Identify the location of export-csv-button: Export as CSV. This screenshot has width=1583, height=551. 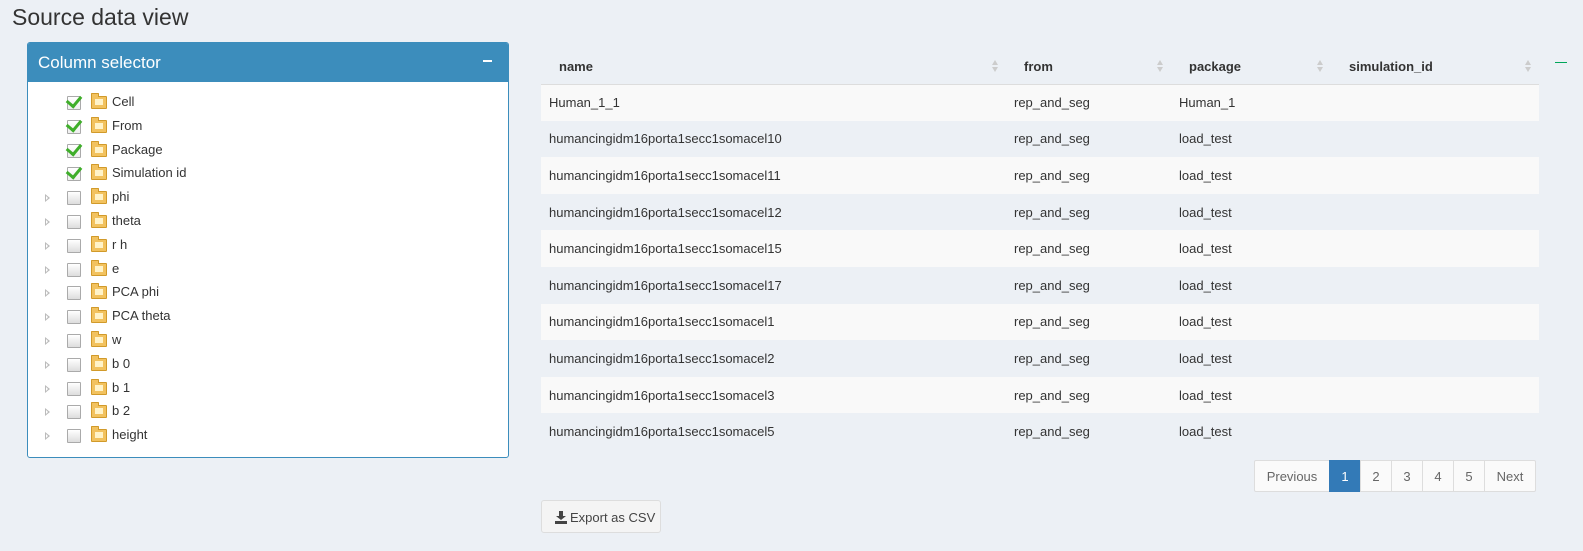
(601, 516).